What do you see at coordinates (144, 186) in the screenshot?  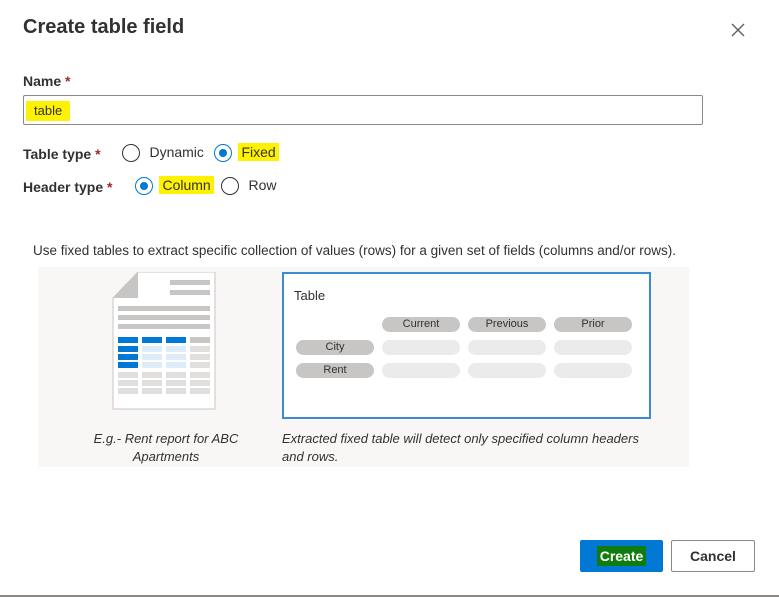 I see `radio-column-circle` at bounding box center [144, 186].